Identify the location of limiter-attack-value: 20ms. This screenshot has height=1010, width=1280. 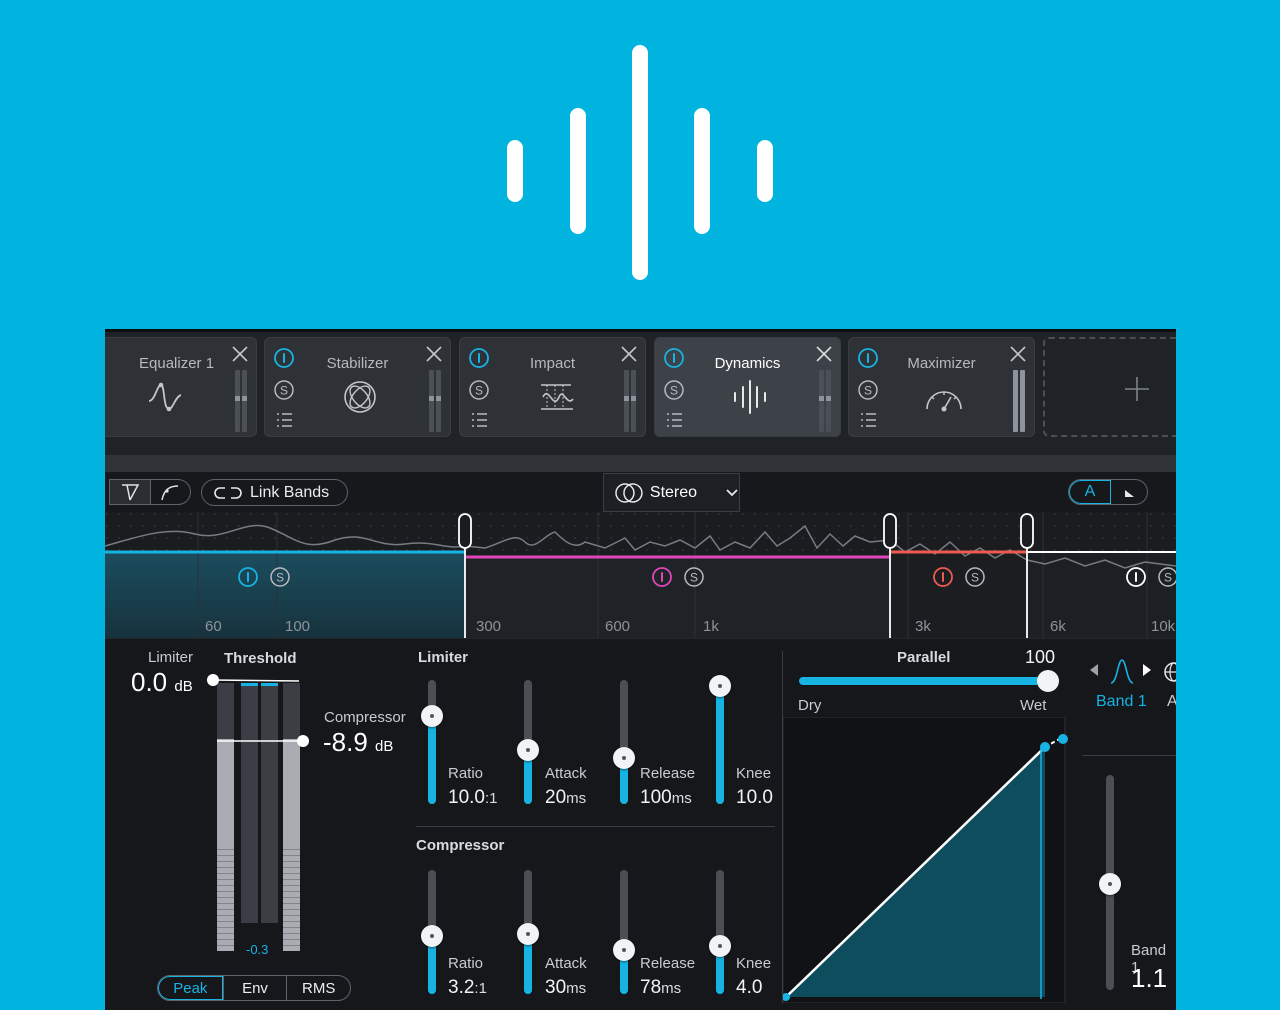
(565, 798).